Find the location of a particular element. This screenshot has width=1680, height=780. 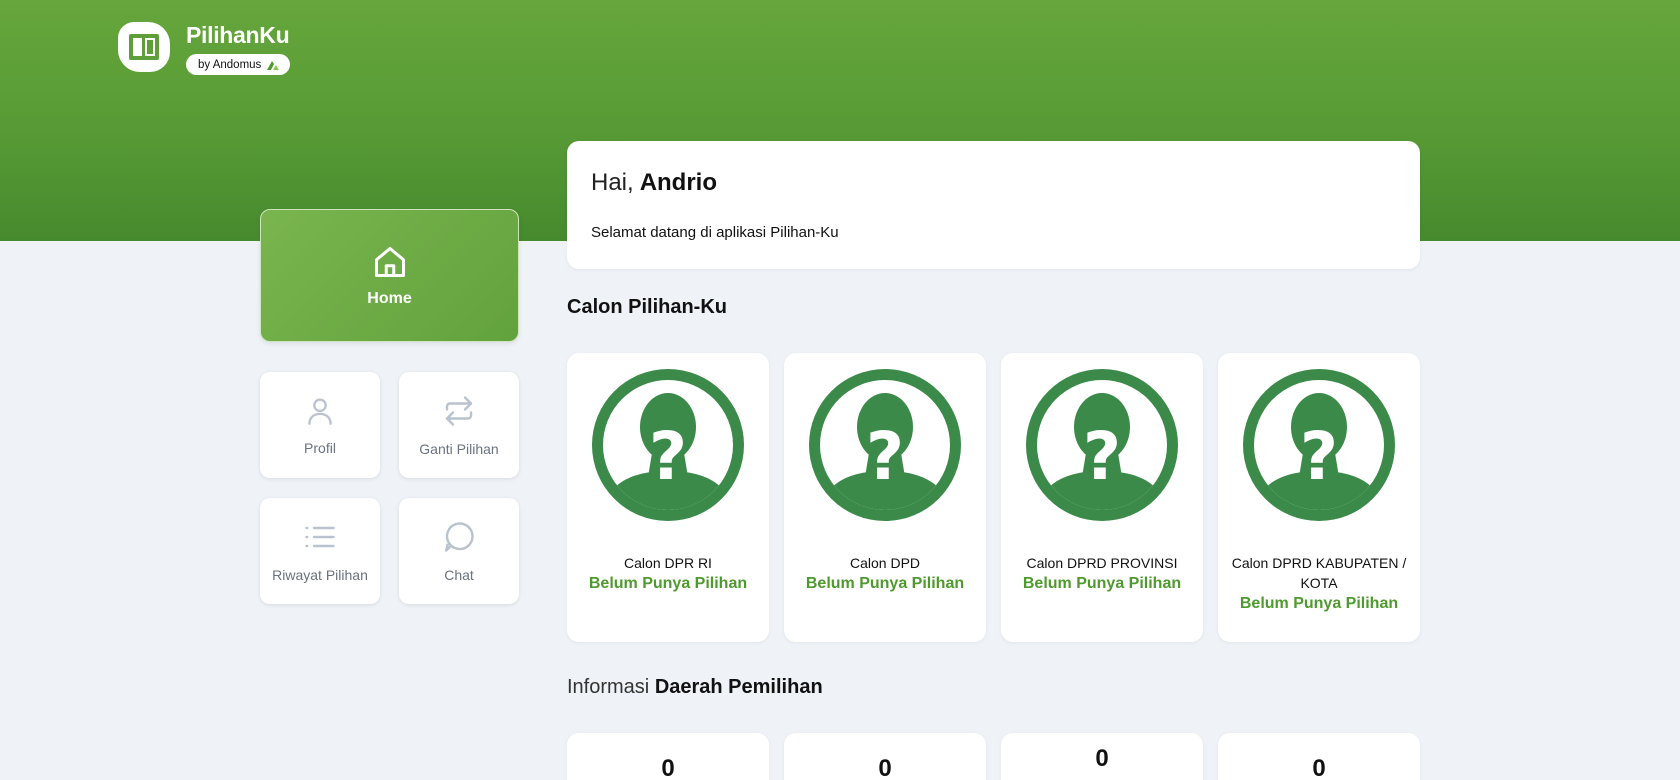

brand-badge: by Andomus is located at coordinates (238, 64).